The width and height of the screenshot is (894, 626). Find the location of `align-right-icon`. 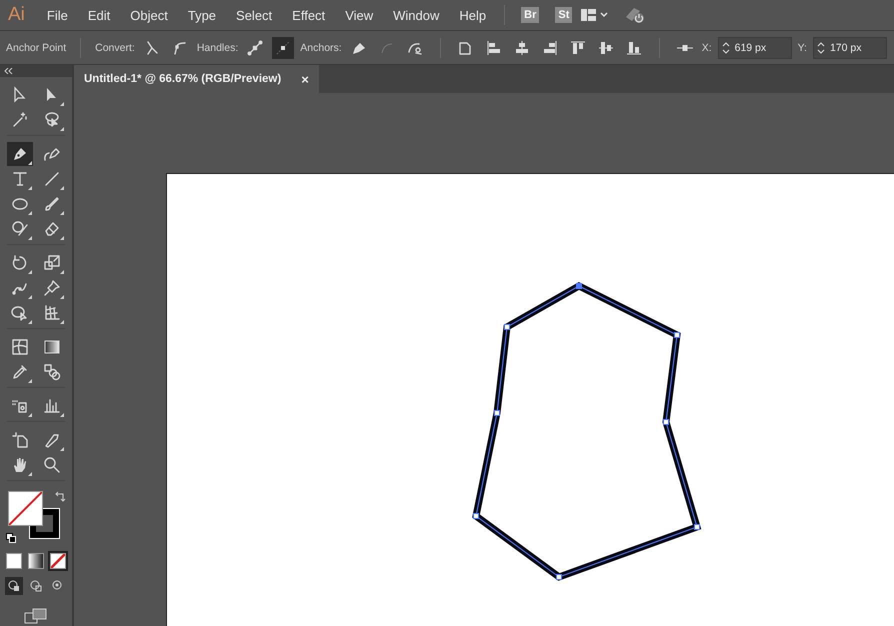

align-right-icon is located at coordinates (550, 48).